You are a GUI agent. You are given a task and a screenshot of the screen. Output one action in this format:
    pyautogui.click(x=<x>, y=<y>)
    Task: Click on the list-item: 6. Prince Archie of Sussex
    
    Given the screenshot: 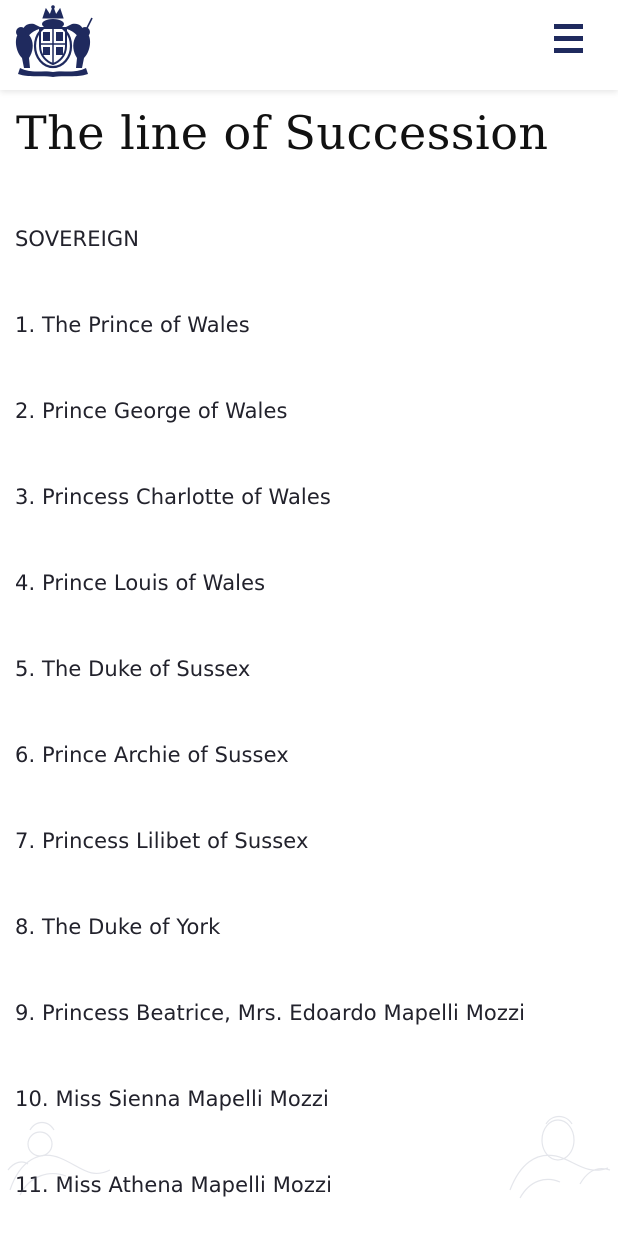 What is the action you would take?
    pyautogui.click(x=152, y=755)
    